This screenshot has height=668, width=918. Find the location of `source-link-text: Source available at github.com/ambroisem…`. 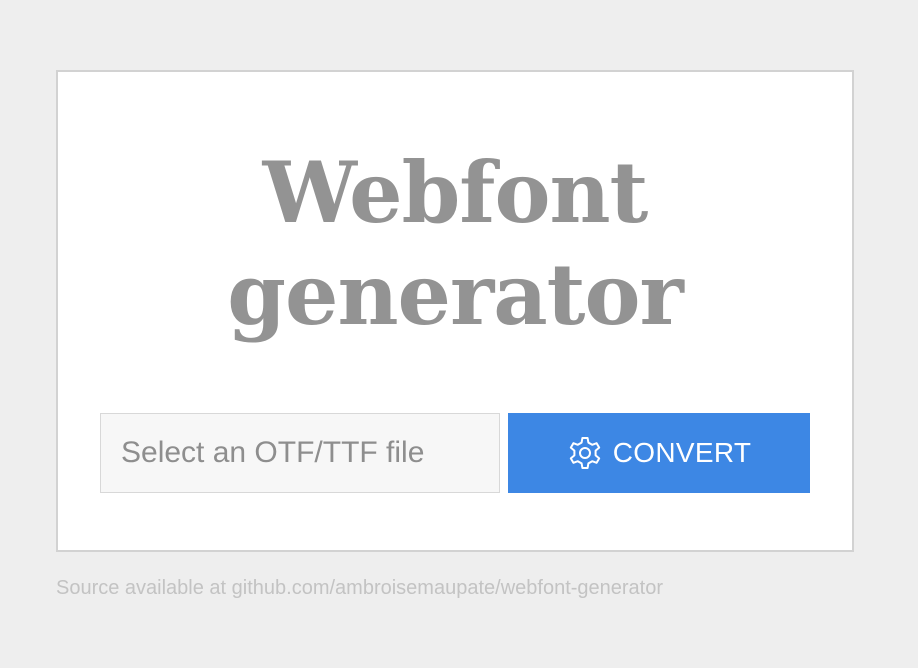

source-link-text: Source available at github.com/ambroisem… is located at coordinates (360, 588).